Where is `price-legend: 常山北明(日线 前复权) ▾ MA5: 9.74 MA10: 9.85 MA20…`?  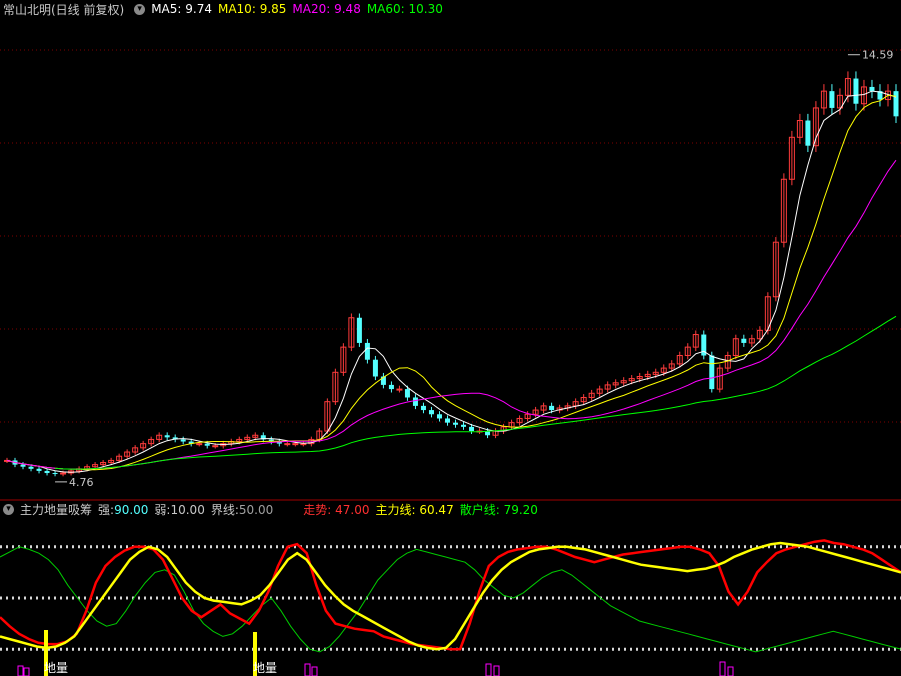
price-legend: 常山北明(日线 前复权) ▾ MA5: 9.74 MA10: 9.85 MA20… is located at coordinates (224, 9).